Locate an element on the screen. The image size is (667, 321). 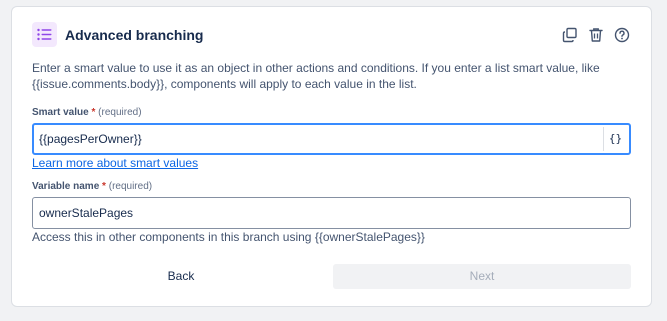
smart-value-input: {{pagesPerOwner}} {} is located at coordinates (331, 139).